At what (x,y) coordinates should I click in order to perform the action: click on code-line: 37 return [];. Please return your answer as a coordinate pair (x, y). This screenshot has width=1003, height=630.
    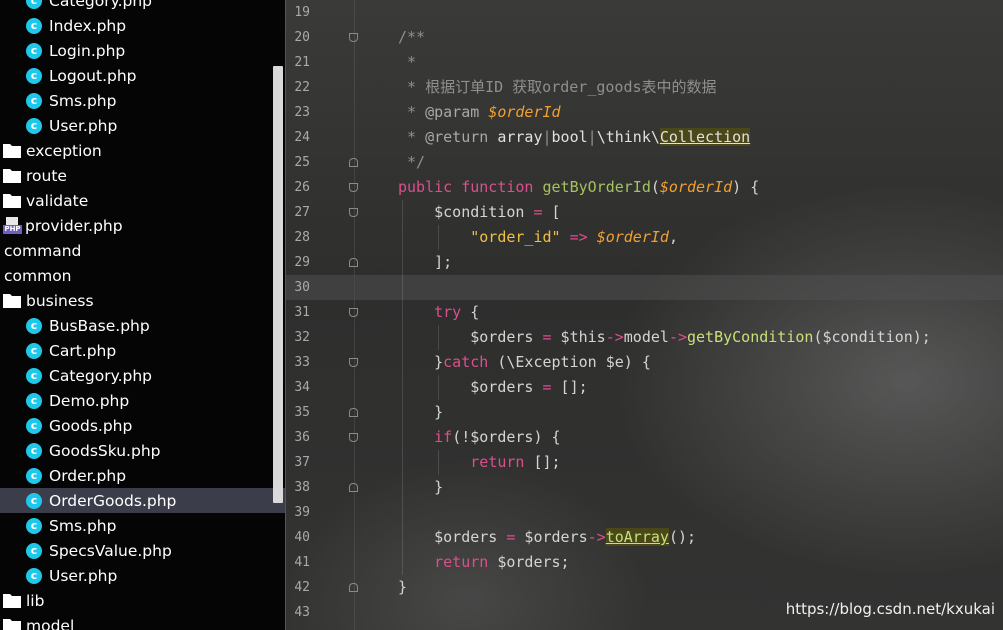
    Looking at the image, I should click on (644, 462).